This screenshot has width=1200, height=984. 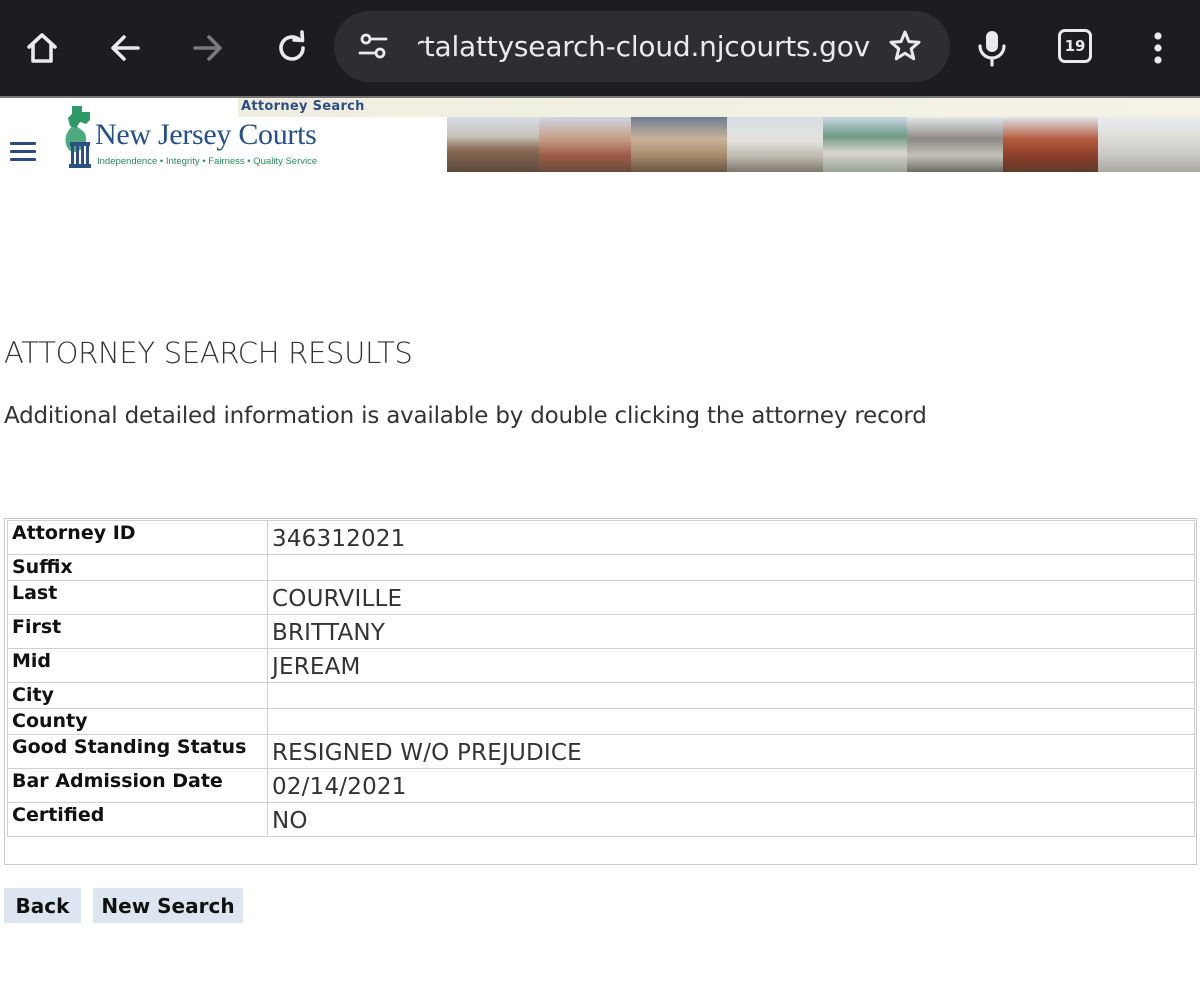 I want to click on field-value: JEREAM, so click(x=731, y=665).